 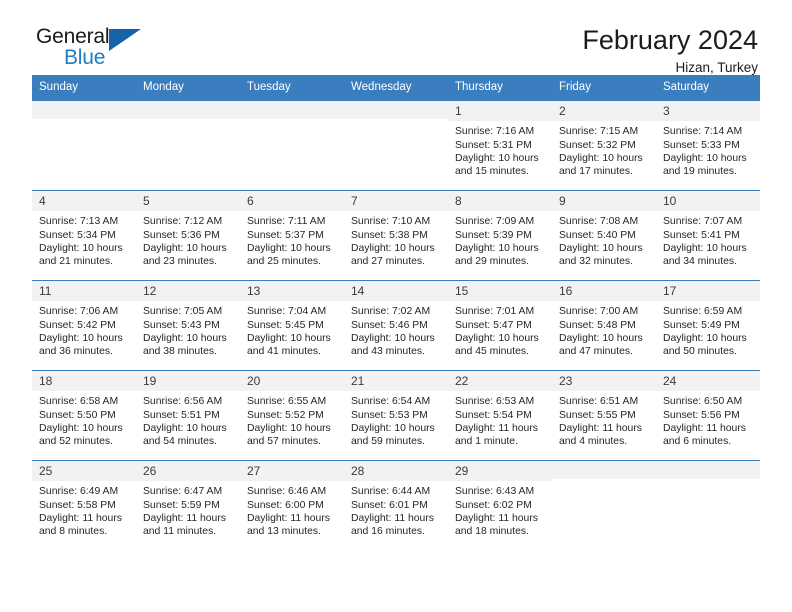 What do you see at coordinates (391, 402) in the screenshot?
I see `sunrise-text: Sunrise: 6:54 AM` at bounding box center [391, 402].